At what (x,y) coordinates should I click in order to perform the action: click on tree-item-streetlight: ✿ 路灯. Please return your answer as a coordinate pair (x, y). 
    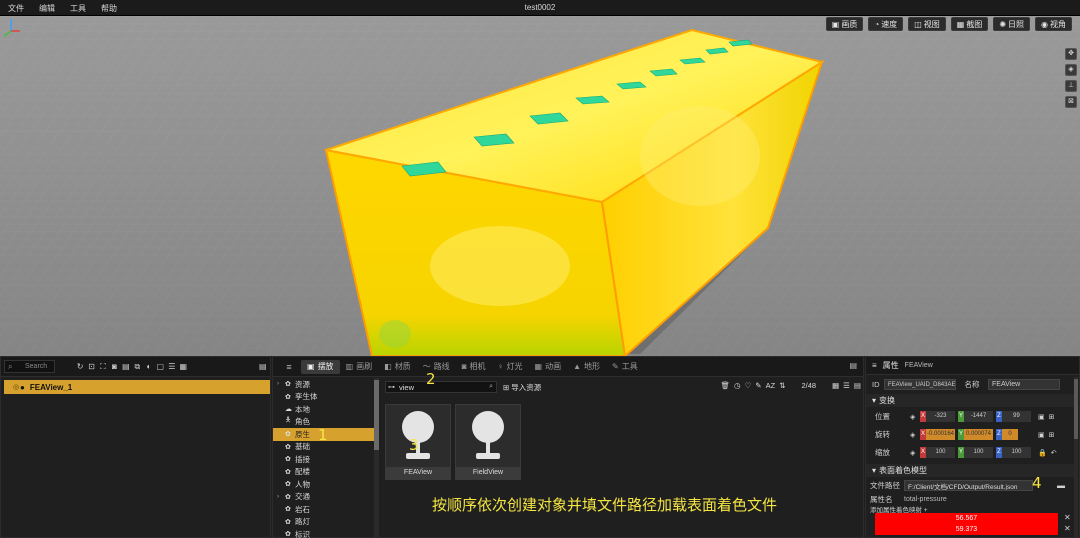
    Looking at the image, I should click on (323, 522).